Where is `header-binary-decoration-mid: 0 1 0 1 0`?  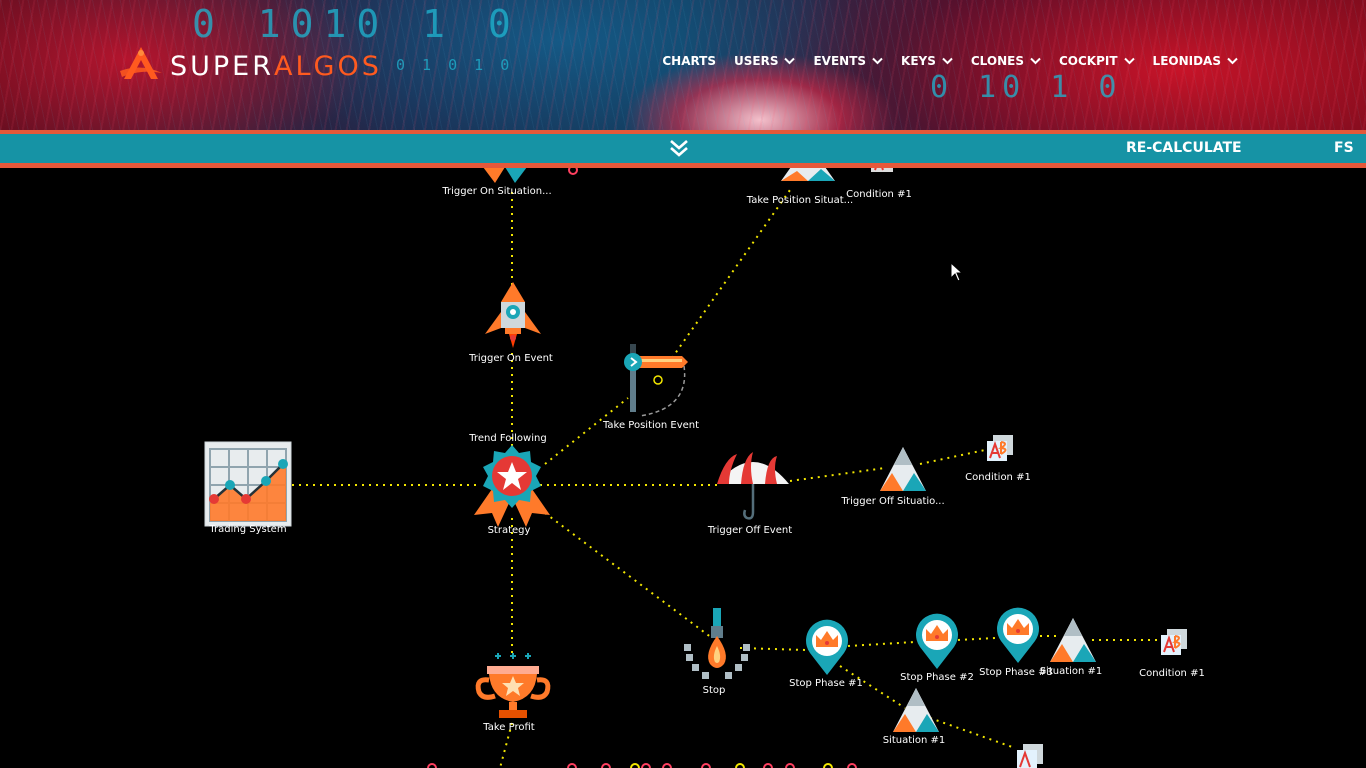 header-binary-decoration-mid: 0 1 0 1 0 is located at coordinates (455, 65).